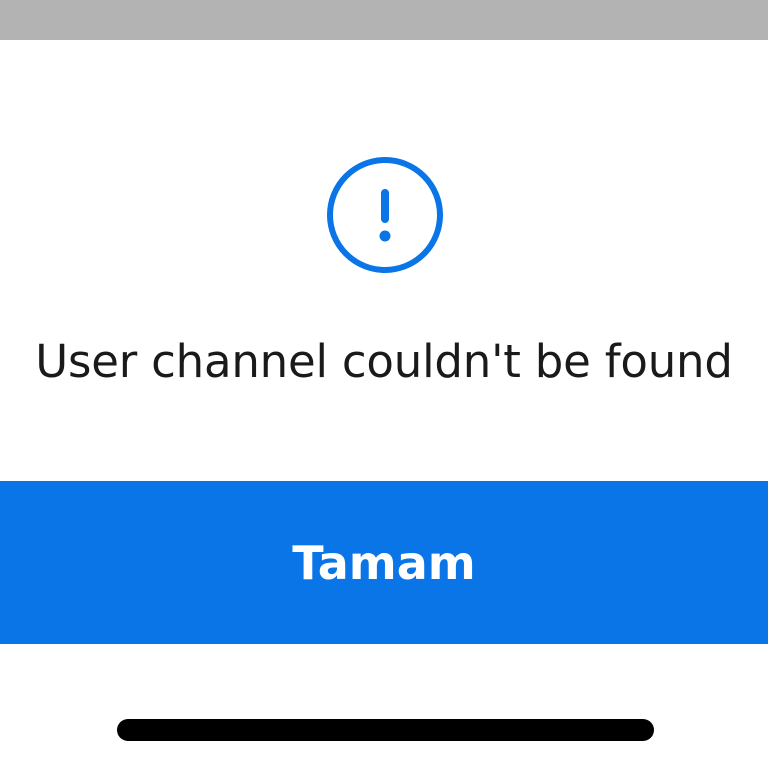 The image size is (768, 768). Describe the element at coordinates (384, 20) in the screenshot. I see `status-bar-backdrop` at that location.